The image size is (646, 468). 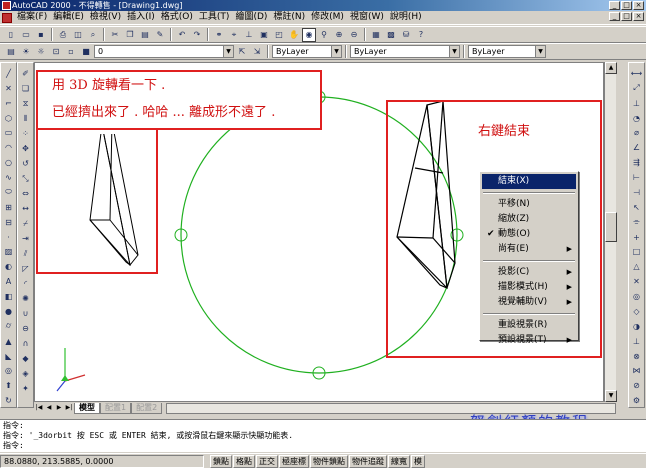 I want to click on ucs-icon: ⊥, so click(x=249, y=35).